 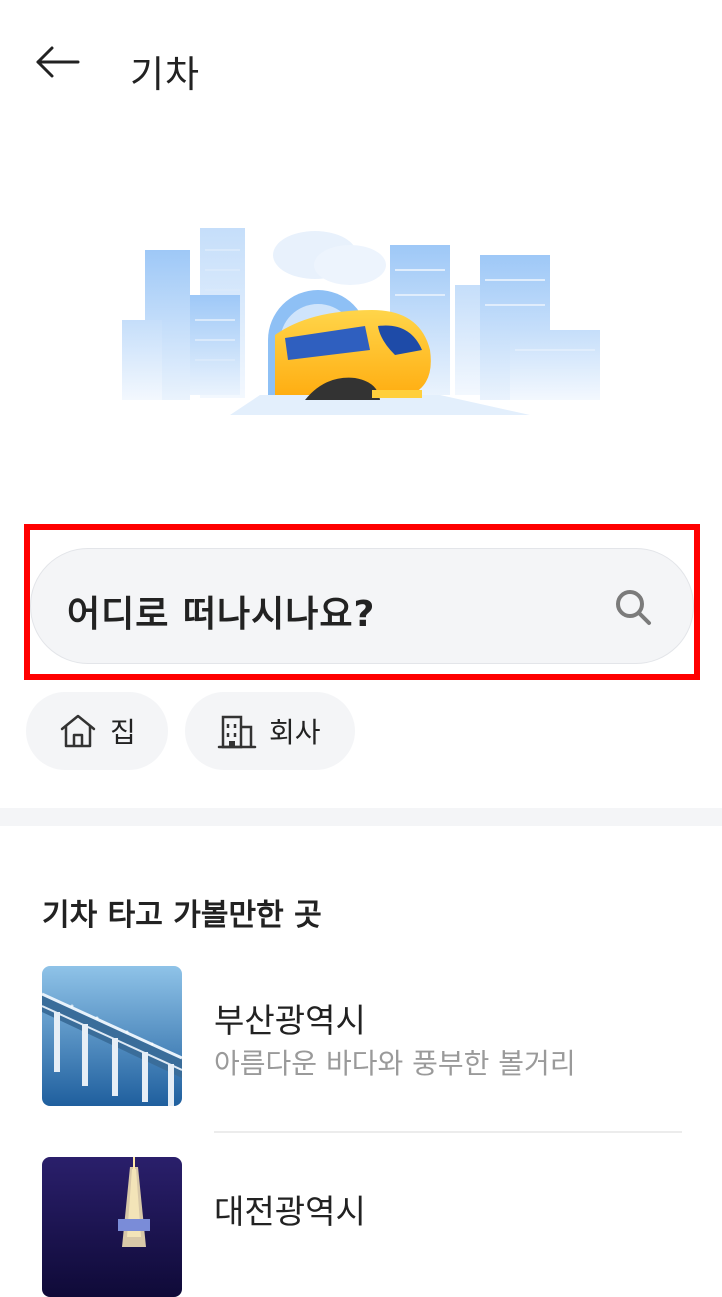 I want to click on item-description: 아름다운 바다와 풍부한 볼거리, so click(x=395, y=1063).